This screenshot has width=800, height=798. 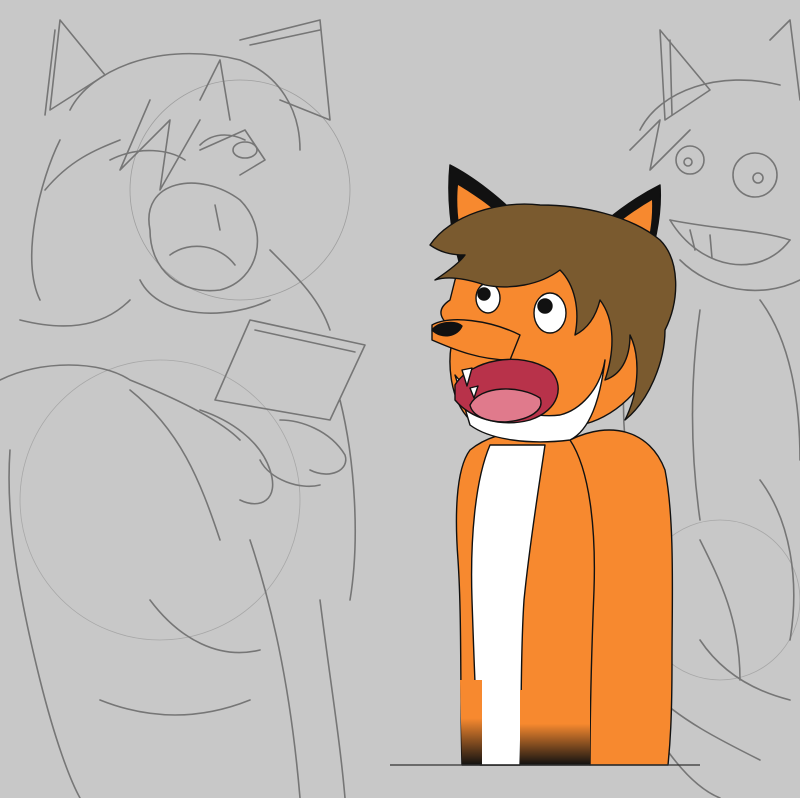 I want to click on fox-leg-left, so click(x=471, y=722).